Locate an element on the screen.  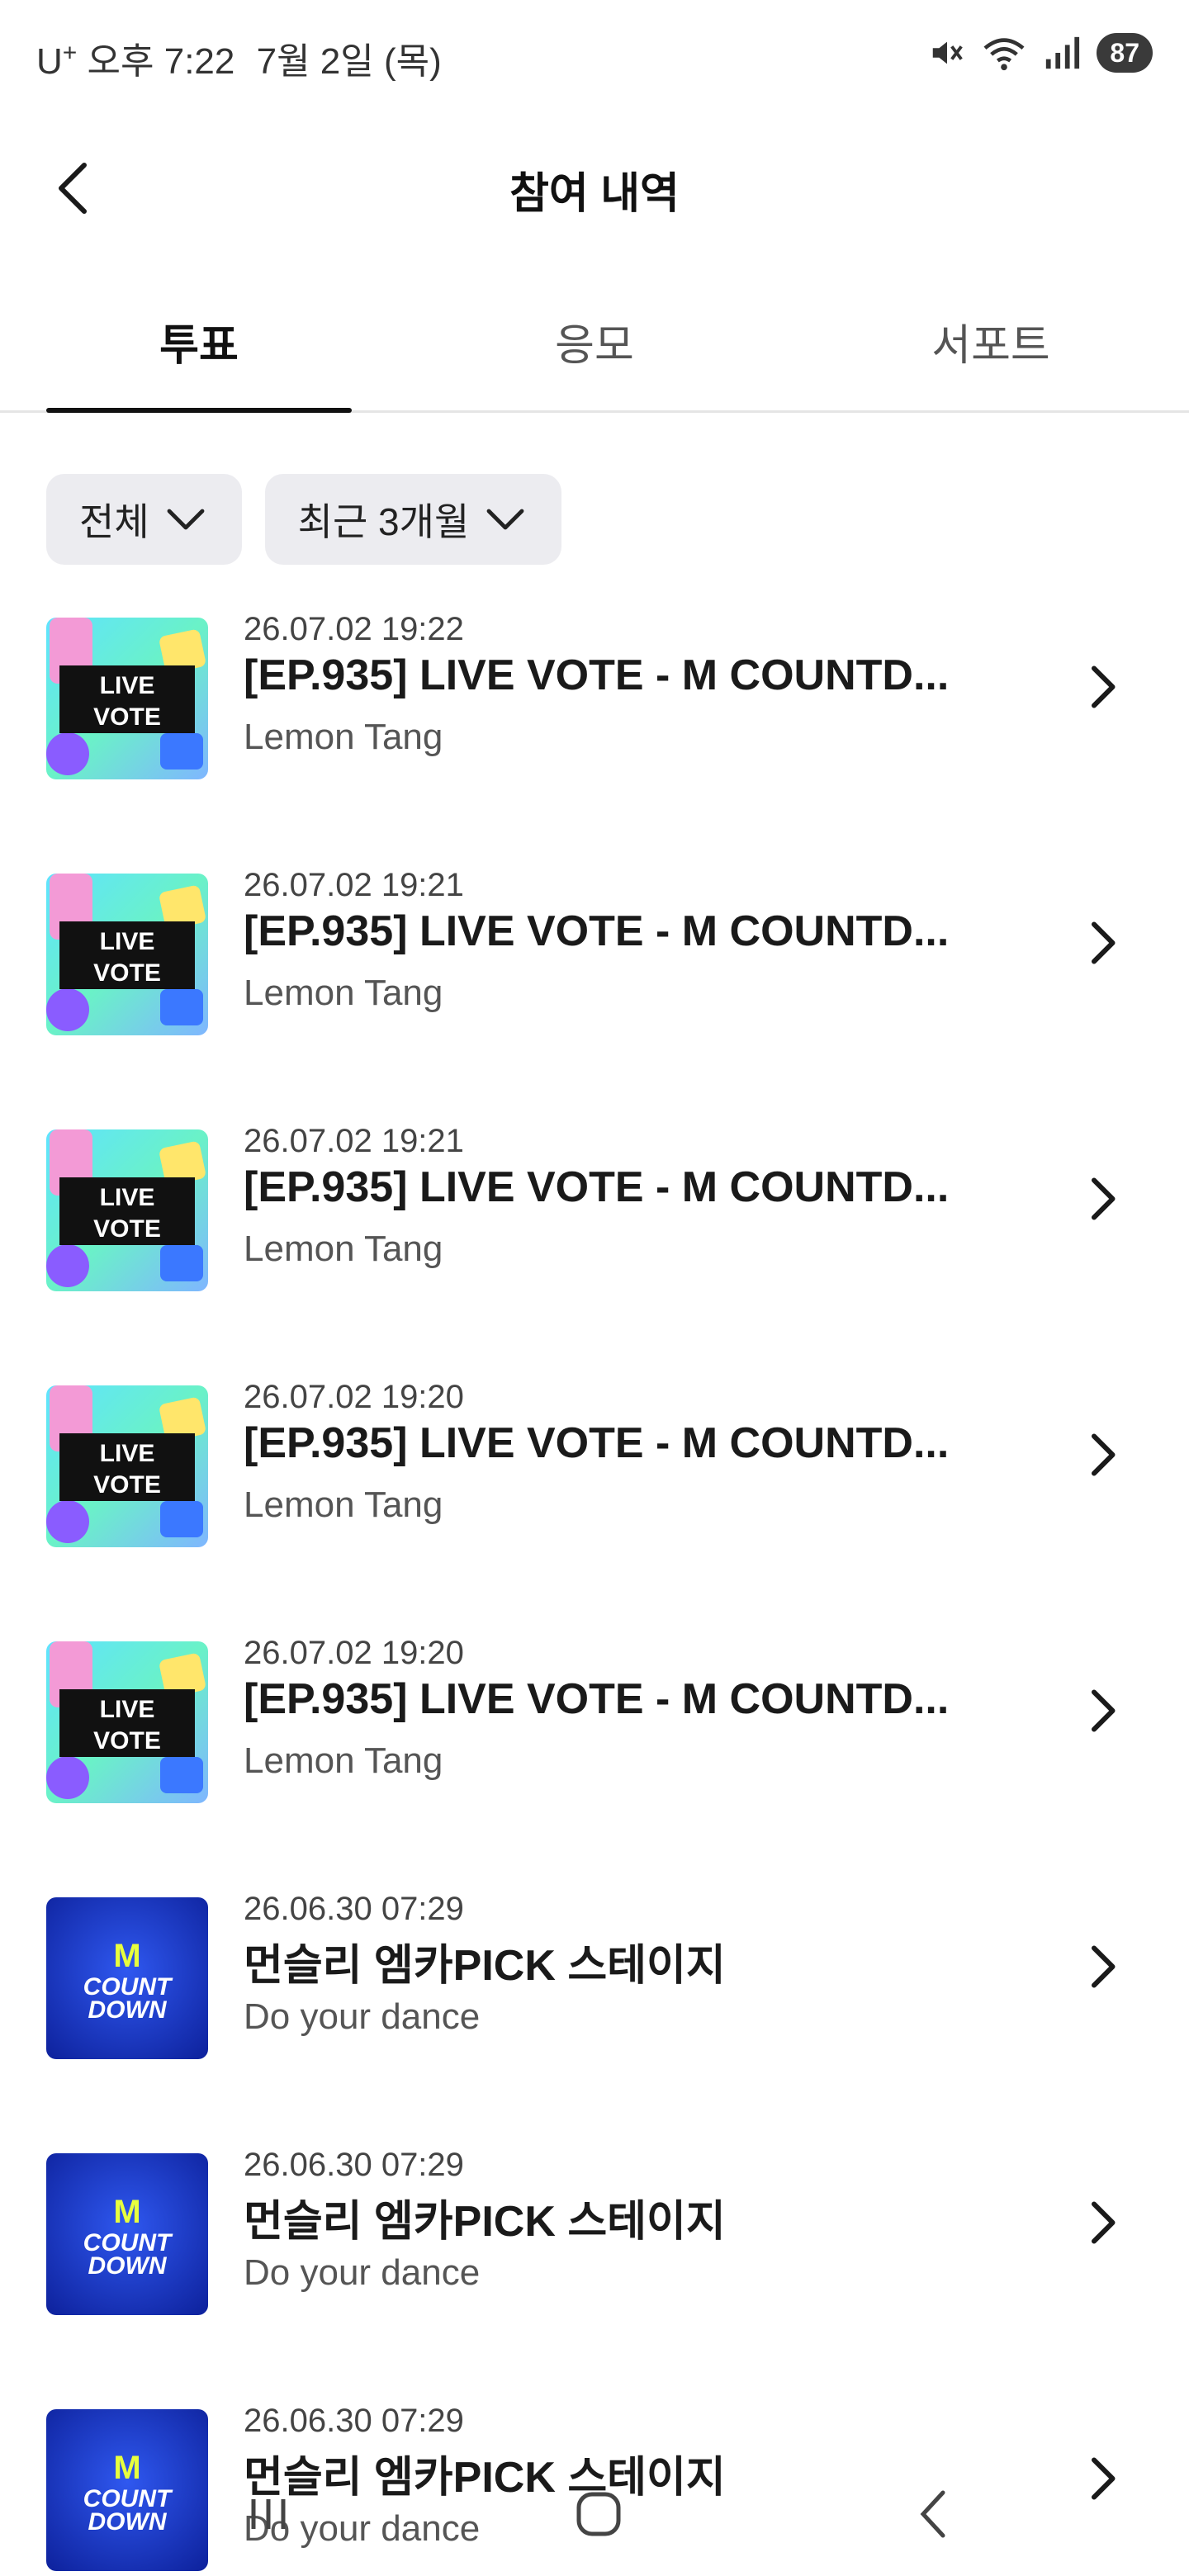
status-right: 87 is located at coordinates (1040, 53).